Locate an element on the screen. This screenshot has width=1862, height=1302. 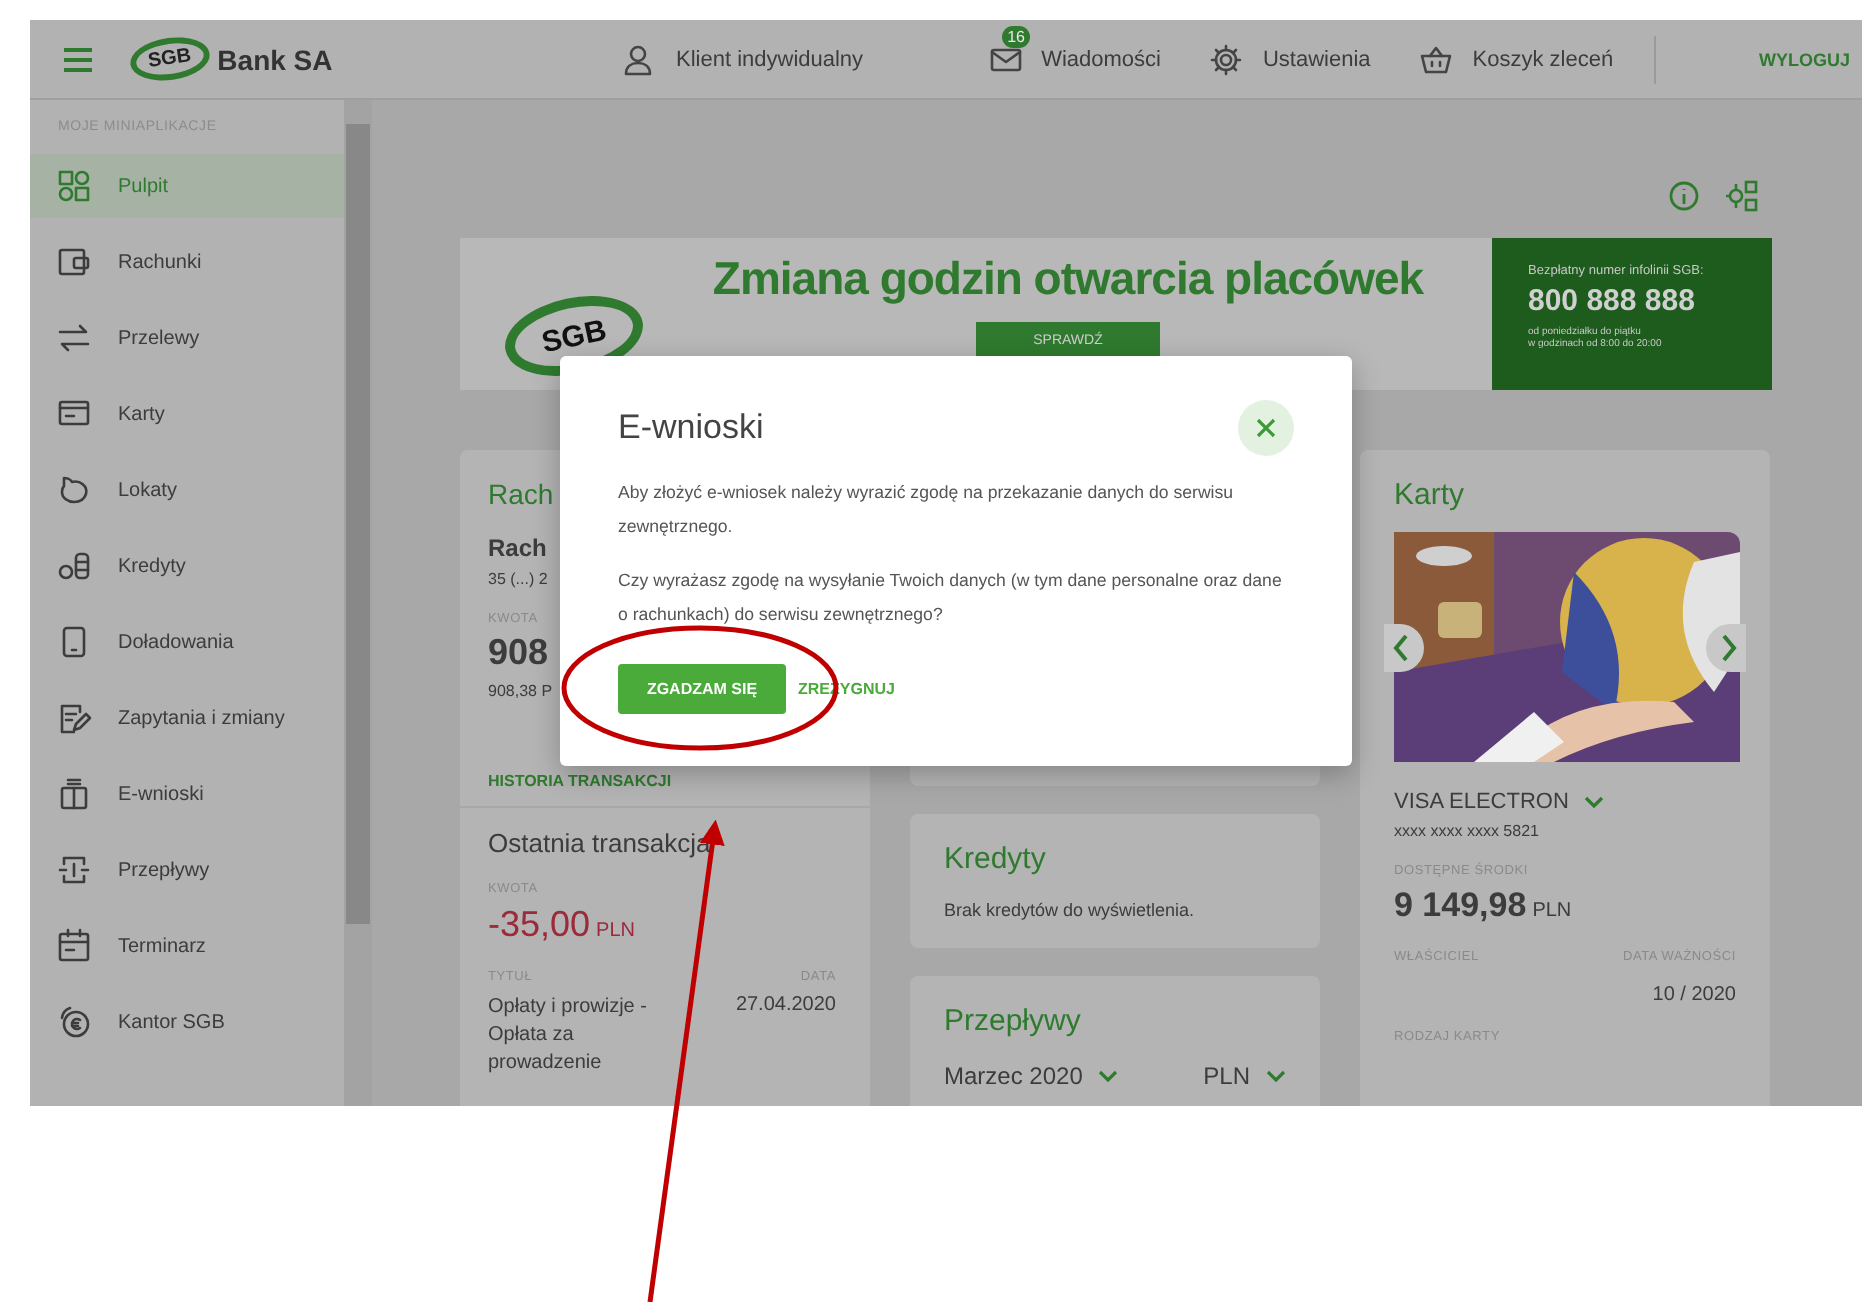
month-dropdown: Marzec 2020 is located at coordinates (1031, 1076).